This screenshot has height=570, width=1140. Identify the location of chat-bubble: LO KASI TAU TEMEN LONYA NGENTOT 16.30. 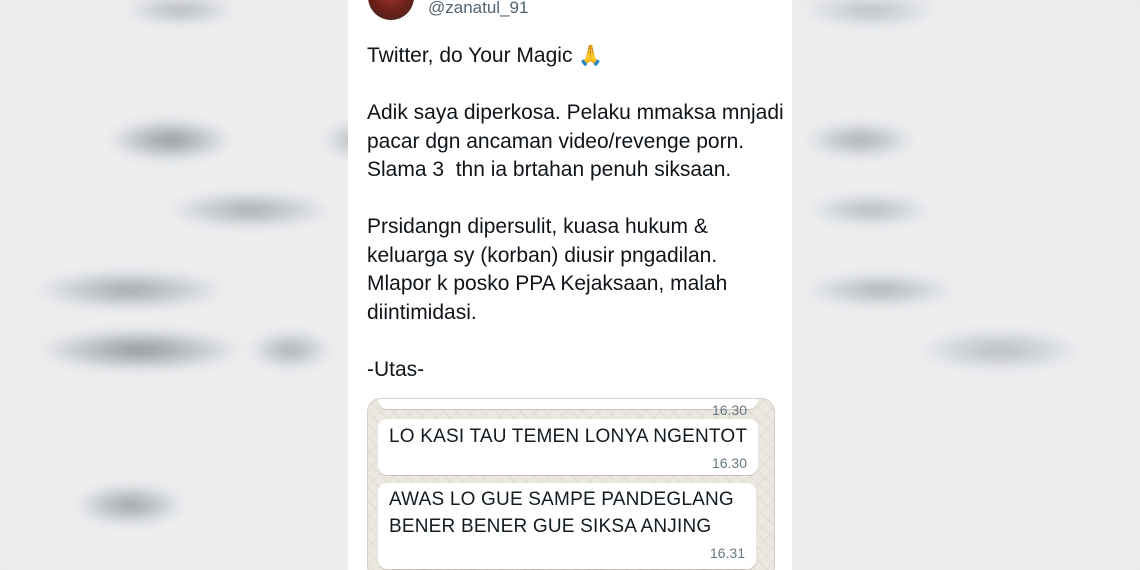
(568, 447).